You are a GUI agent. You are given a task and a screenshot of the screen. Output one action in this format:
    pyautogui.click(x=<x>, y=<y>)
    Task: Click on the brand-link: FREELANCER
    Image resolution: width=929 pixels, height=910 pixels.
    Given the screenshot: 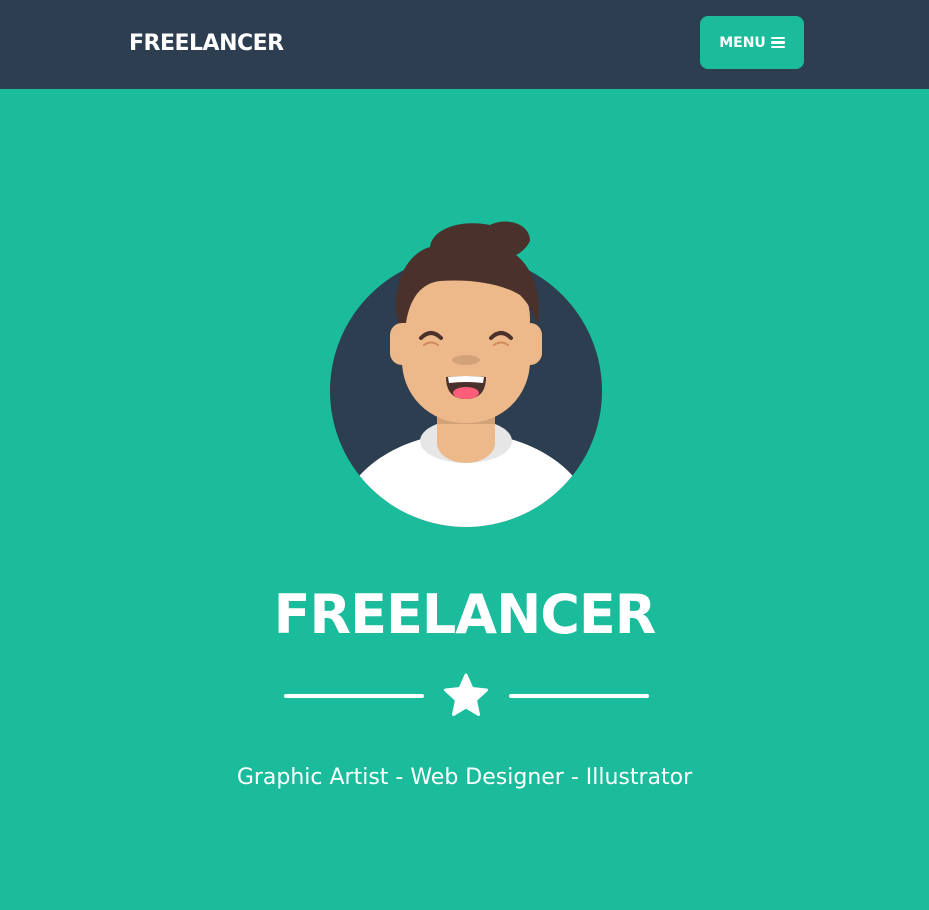 What is the action you would take?
    pyautogui.click(x=206, y=44)
    